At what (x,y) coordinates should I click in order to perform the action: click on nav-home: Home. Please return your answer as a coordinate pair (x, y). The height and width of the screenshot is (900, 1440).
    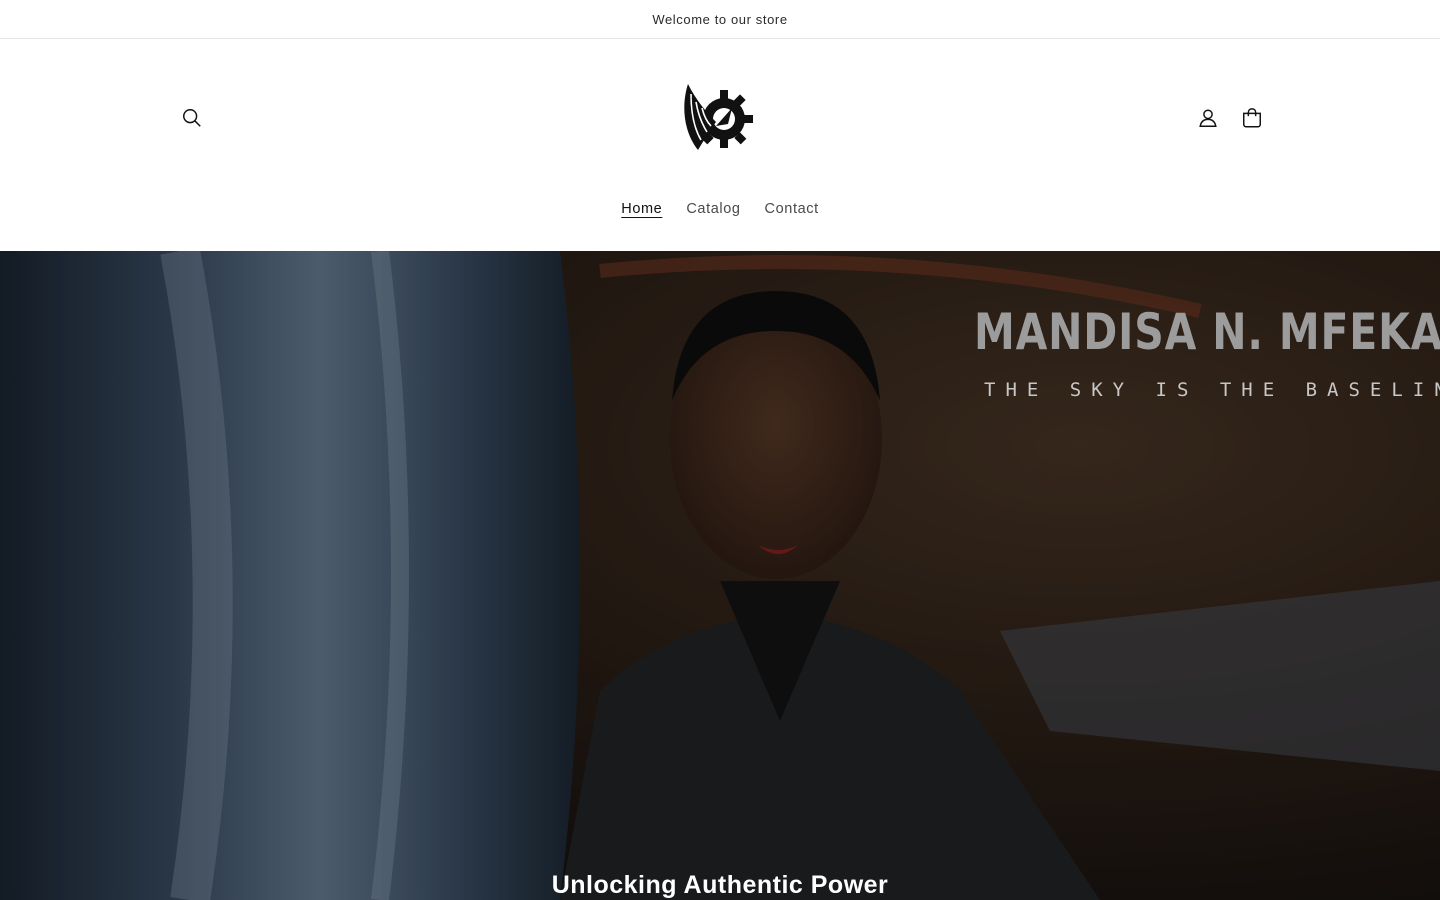
    Looking at the image, I should click on (641, 209).